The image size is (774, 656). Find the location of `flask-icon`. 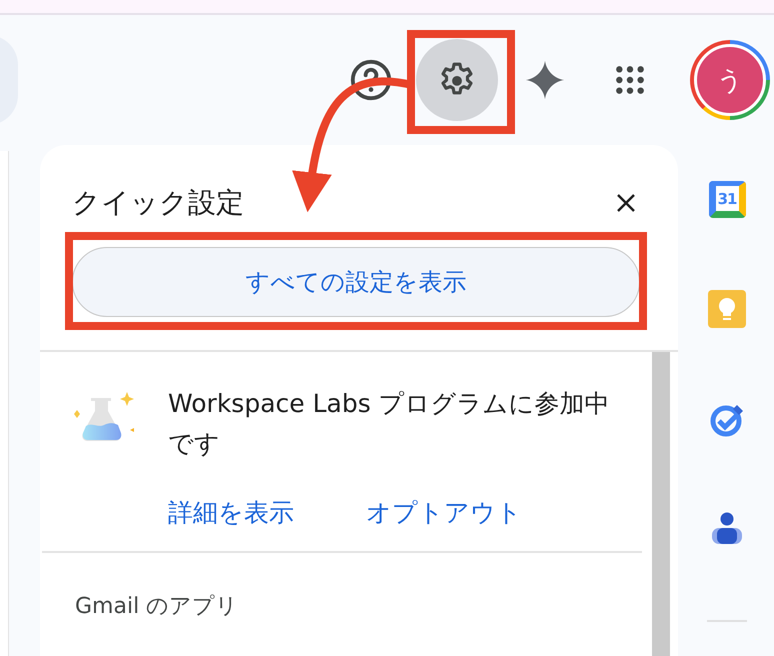

flask-icon is located at coordinates (104, 418).